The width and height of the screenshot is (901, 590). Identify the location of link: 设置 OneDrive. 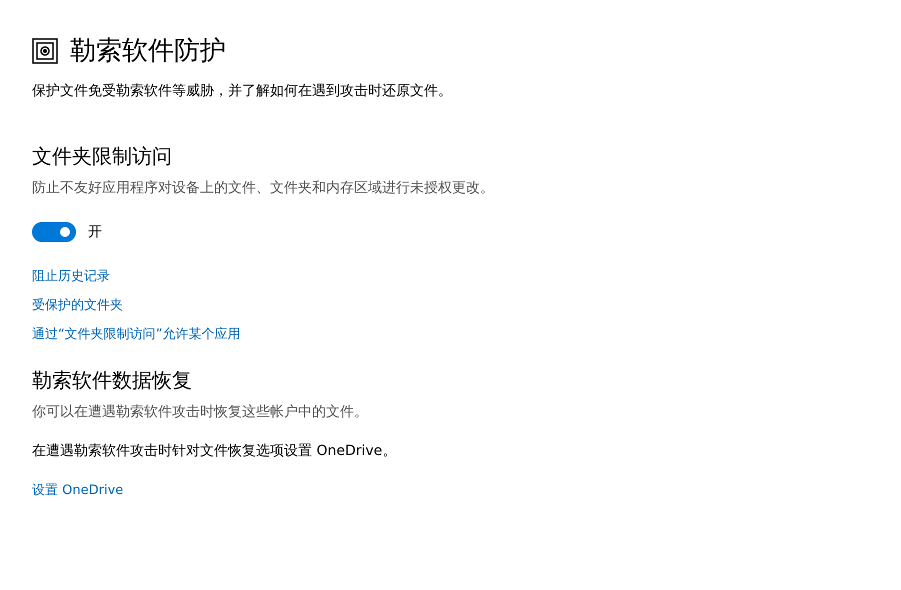
(78, 491).